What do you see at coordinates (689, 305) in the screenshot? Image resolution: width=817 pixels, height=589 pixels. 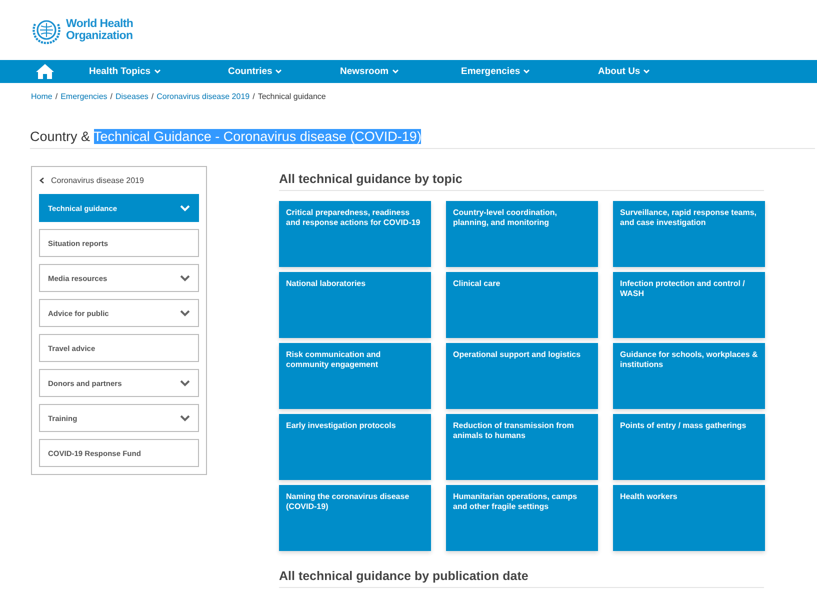 I see `topic-tile: Infection protection and control / WASH` at bounding box center [689, 305].